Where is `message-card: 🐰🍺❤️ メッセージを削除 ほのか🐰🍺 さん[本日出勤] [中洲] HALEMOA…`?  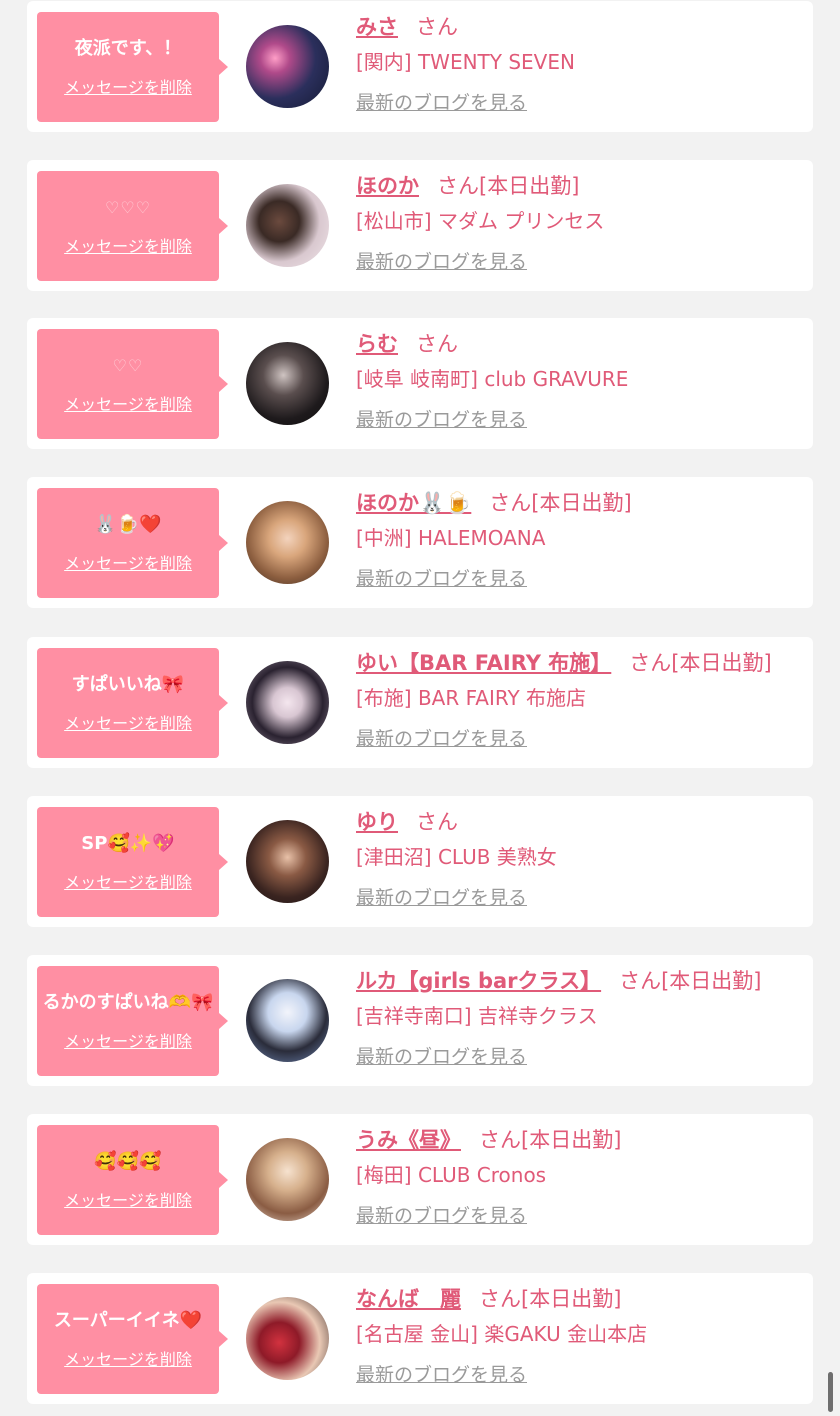 message-card: 🐰🍺❤️ メッセージを削除 ほのか🐰🍺 さん[本日出勤] [中洲] HALEMOA… is located at coordinates (420, 542).